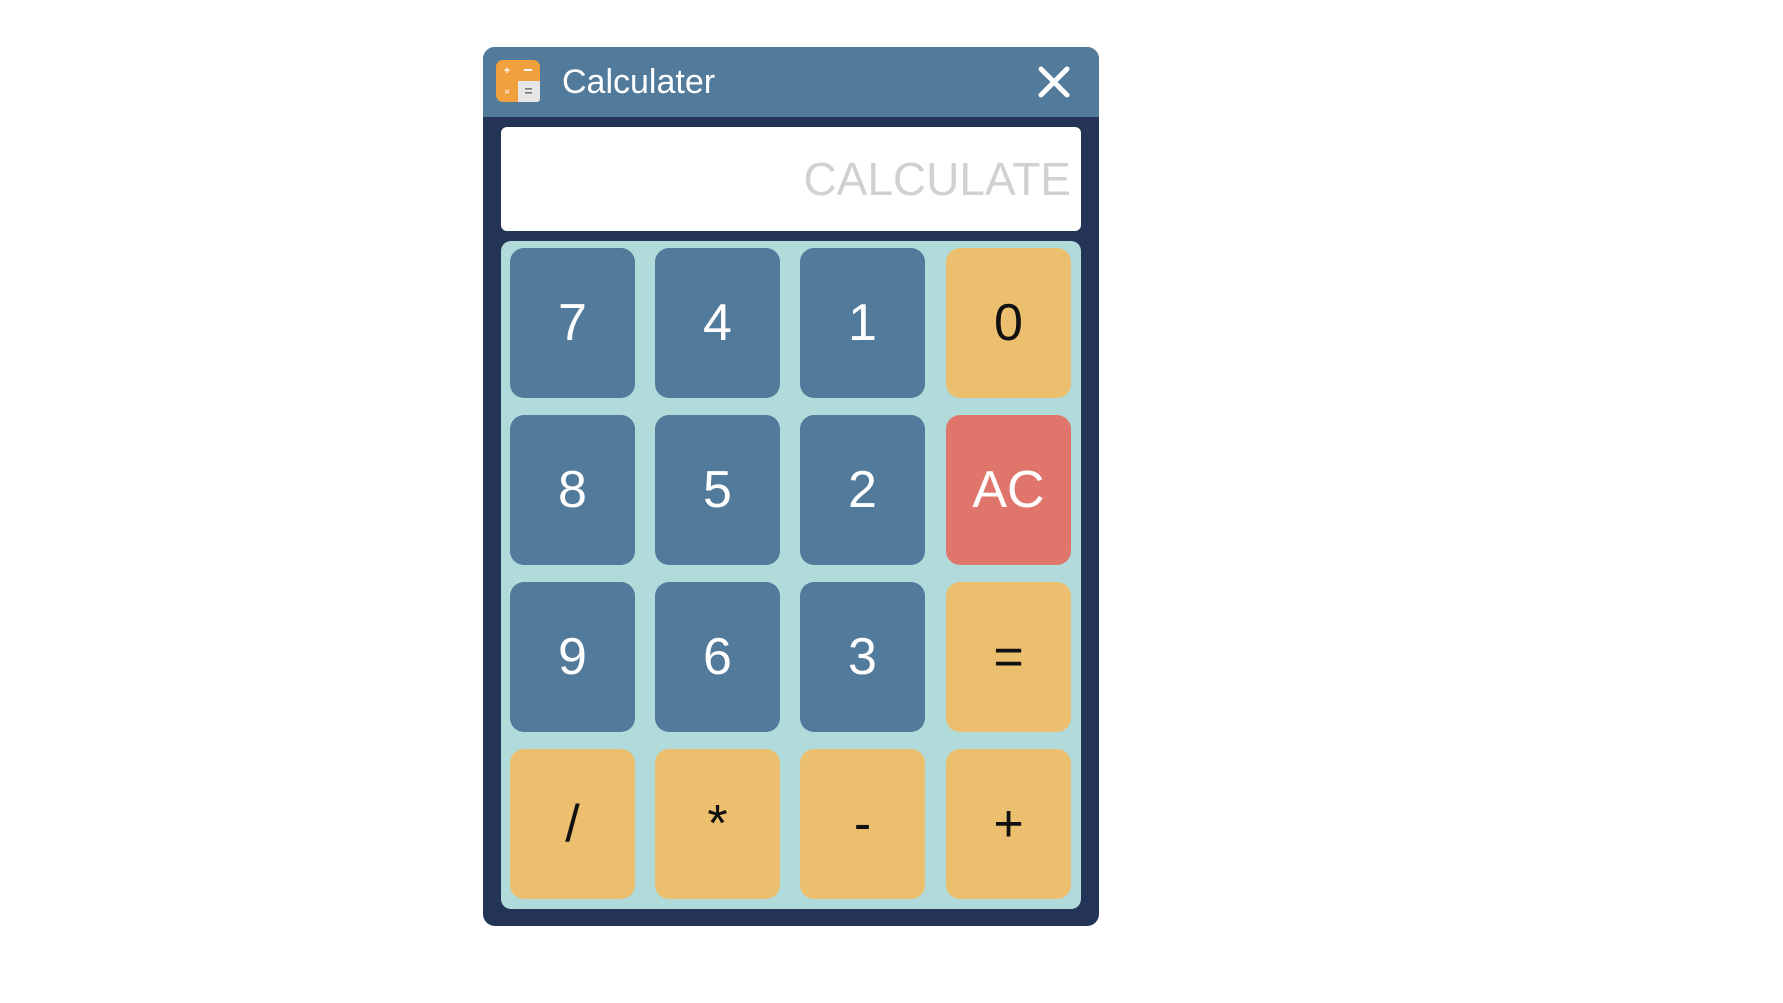 The width and height of the screenshot is (1783, 1003). Describe the element at coordinates (791, 179) in the screenshot. I see `calculator-display-input` at that location.